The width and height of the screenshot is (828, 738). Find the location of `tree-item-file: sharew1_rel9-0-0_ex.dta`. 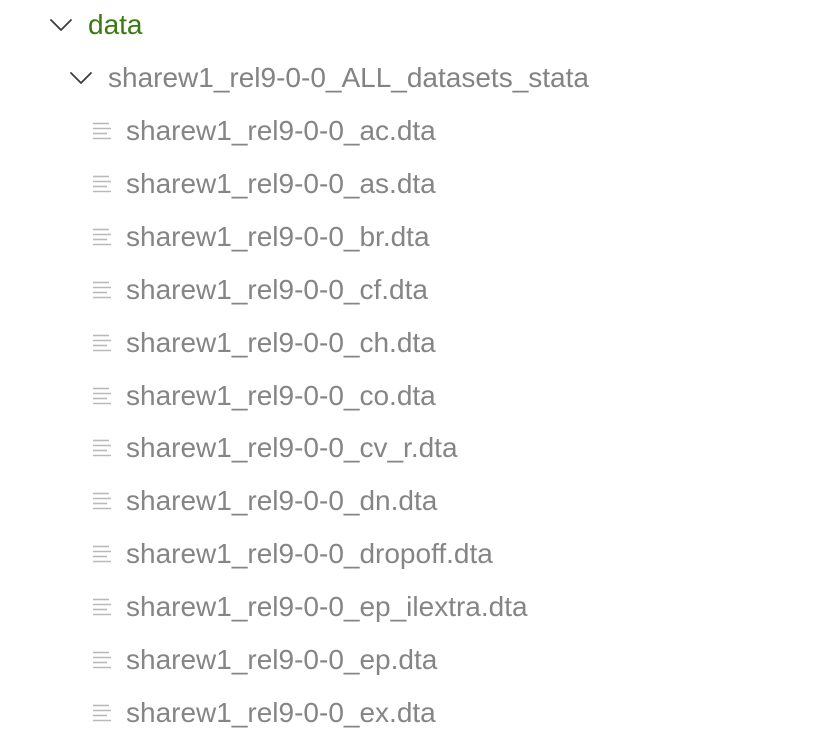

tree-item-file: sharew1_rel9-0-0_ex.dta is located at coordinates (218, 713).